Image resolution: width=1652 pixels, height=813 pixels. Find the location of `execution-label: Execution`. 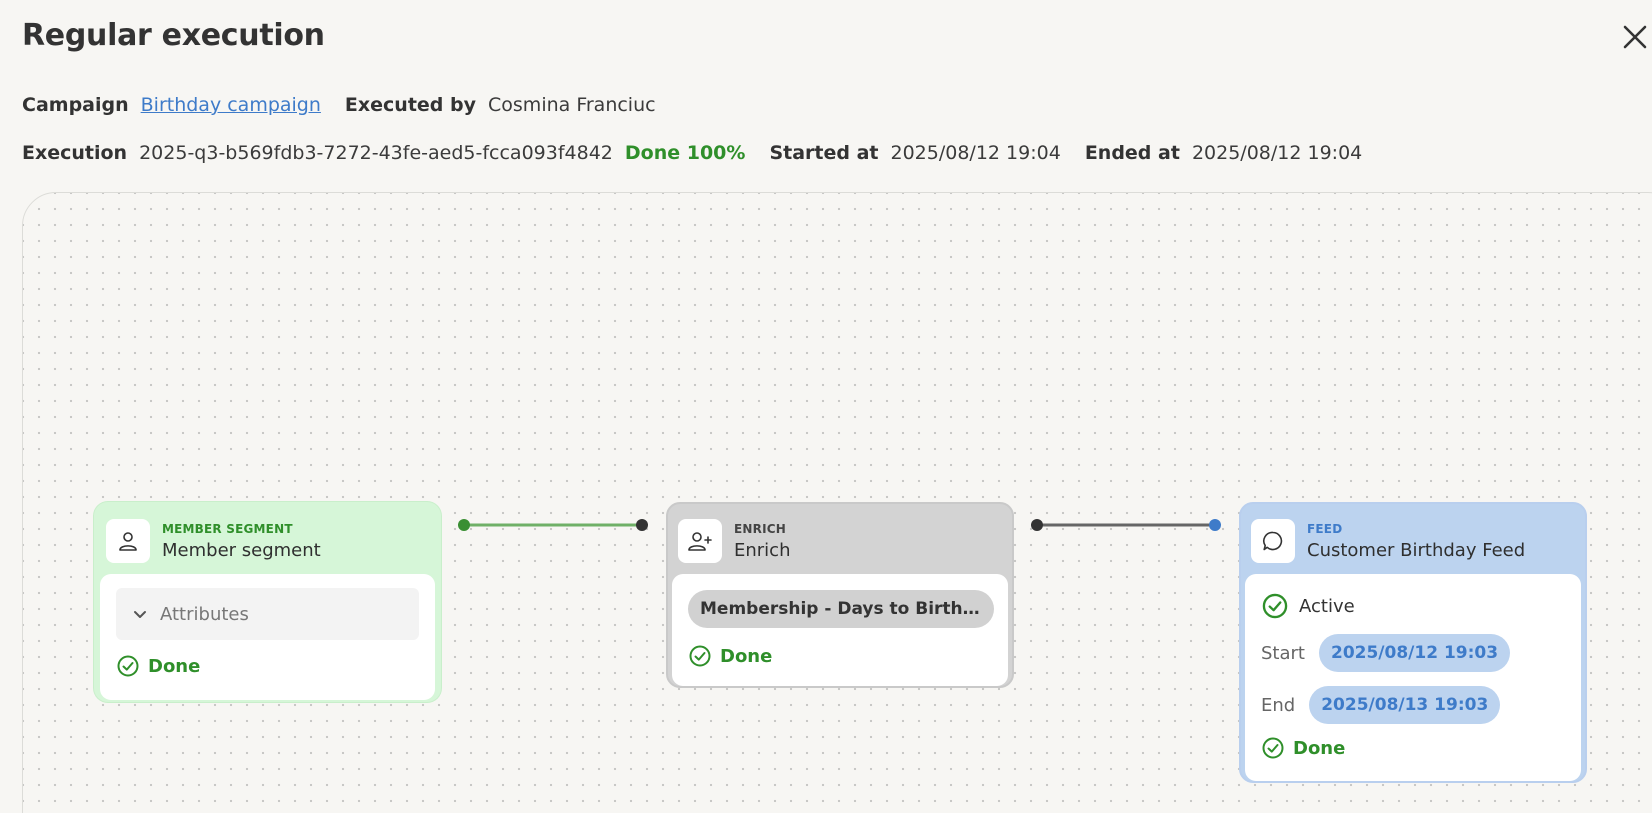

execution-label: Execution is located at coordinates (75, 153).